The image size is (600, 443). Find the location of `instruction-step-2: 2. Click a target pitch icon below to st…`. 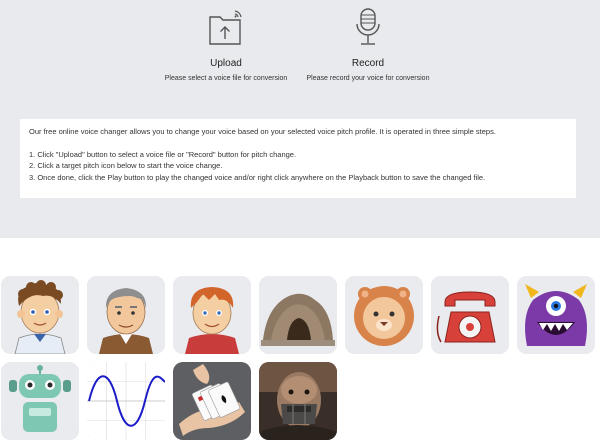

instruction-step-2: 2. Click a target pitch icon below to st… is located at coordinates (126, 165).